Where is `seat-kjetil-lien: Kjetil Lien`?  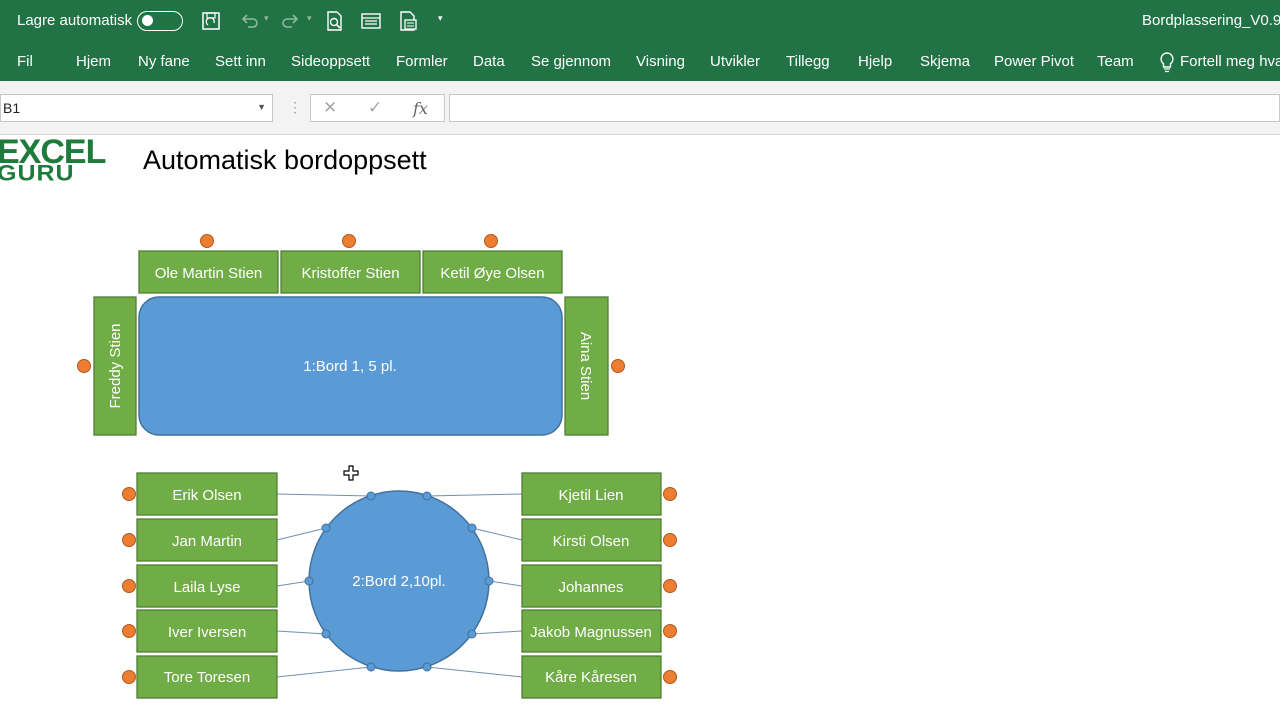 seat-kjetil-lien: Kjetil Lien is located at coordinates (599, 494).